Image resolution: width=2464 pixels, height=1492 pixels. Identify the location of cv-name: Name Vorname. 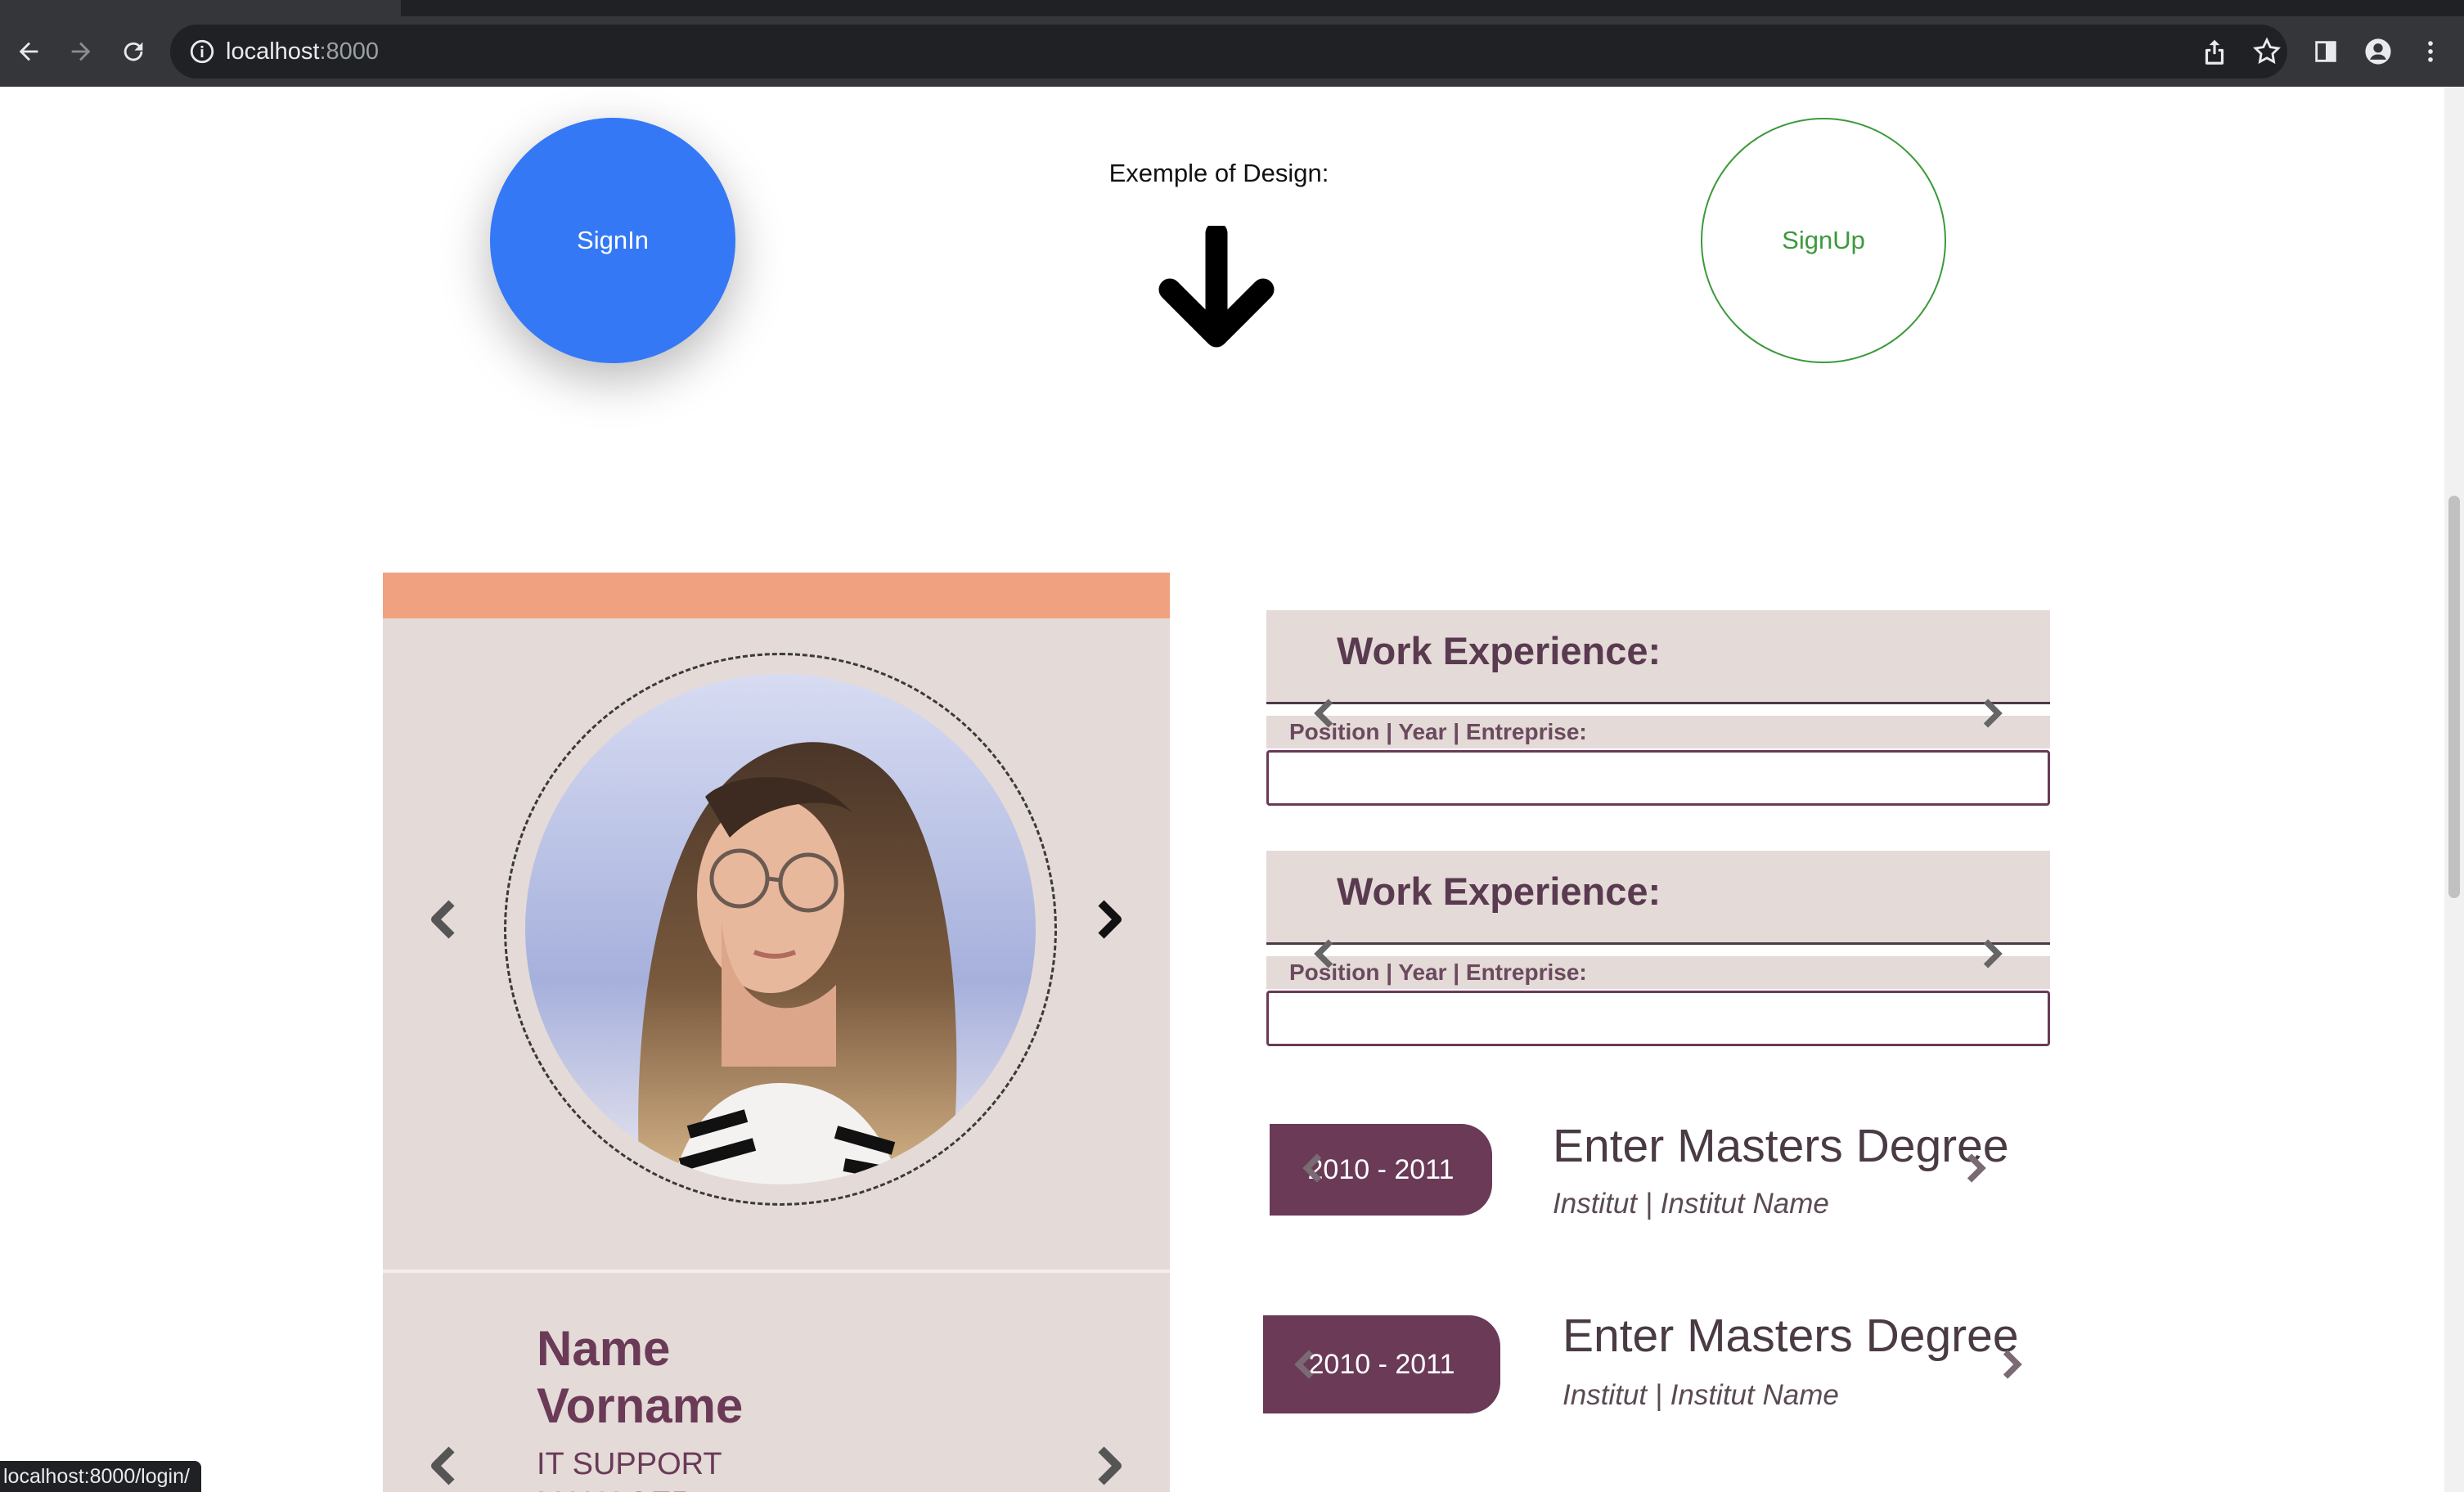
(640, 1377).